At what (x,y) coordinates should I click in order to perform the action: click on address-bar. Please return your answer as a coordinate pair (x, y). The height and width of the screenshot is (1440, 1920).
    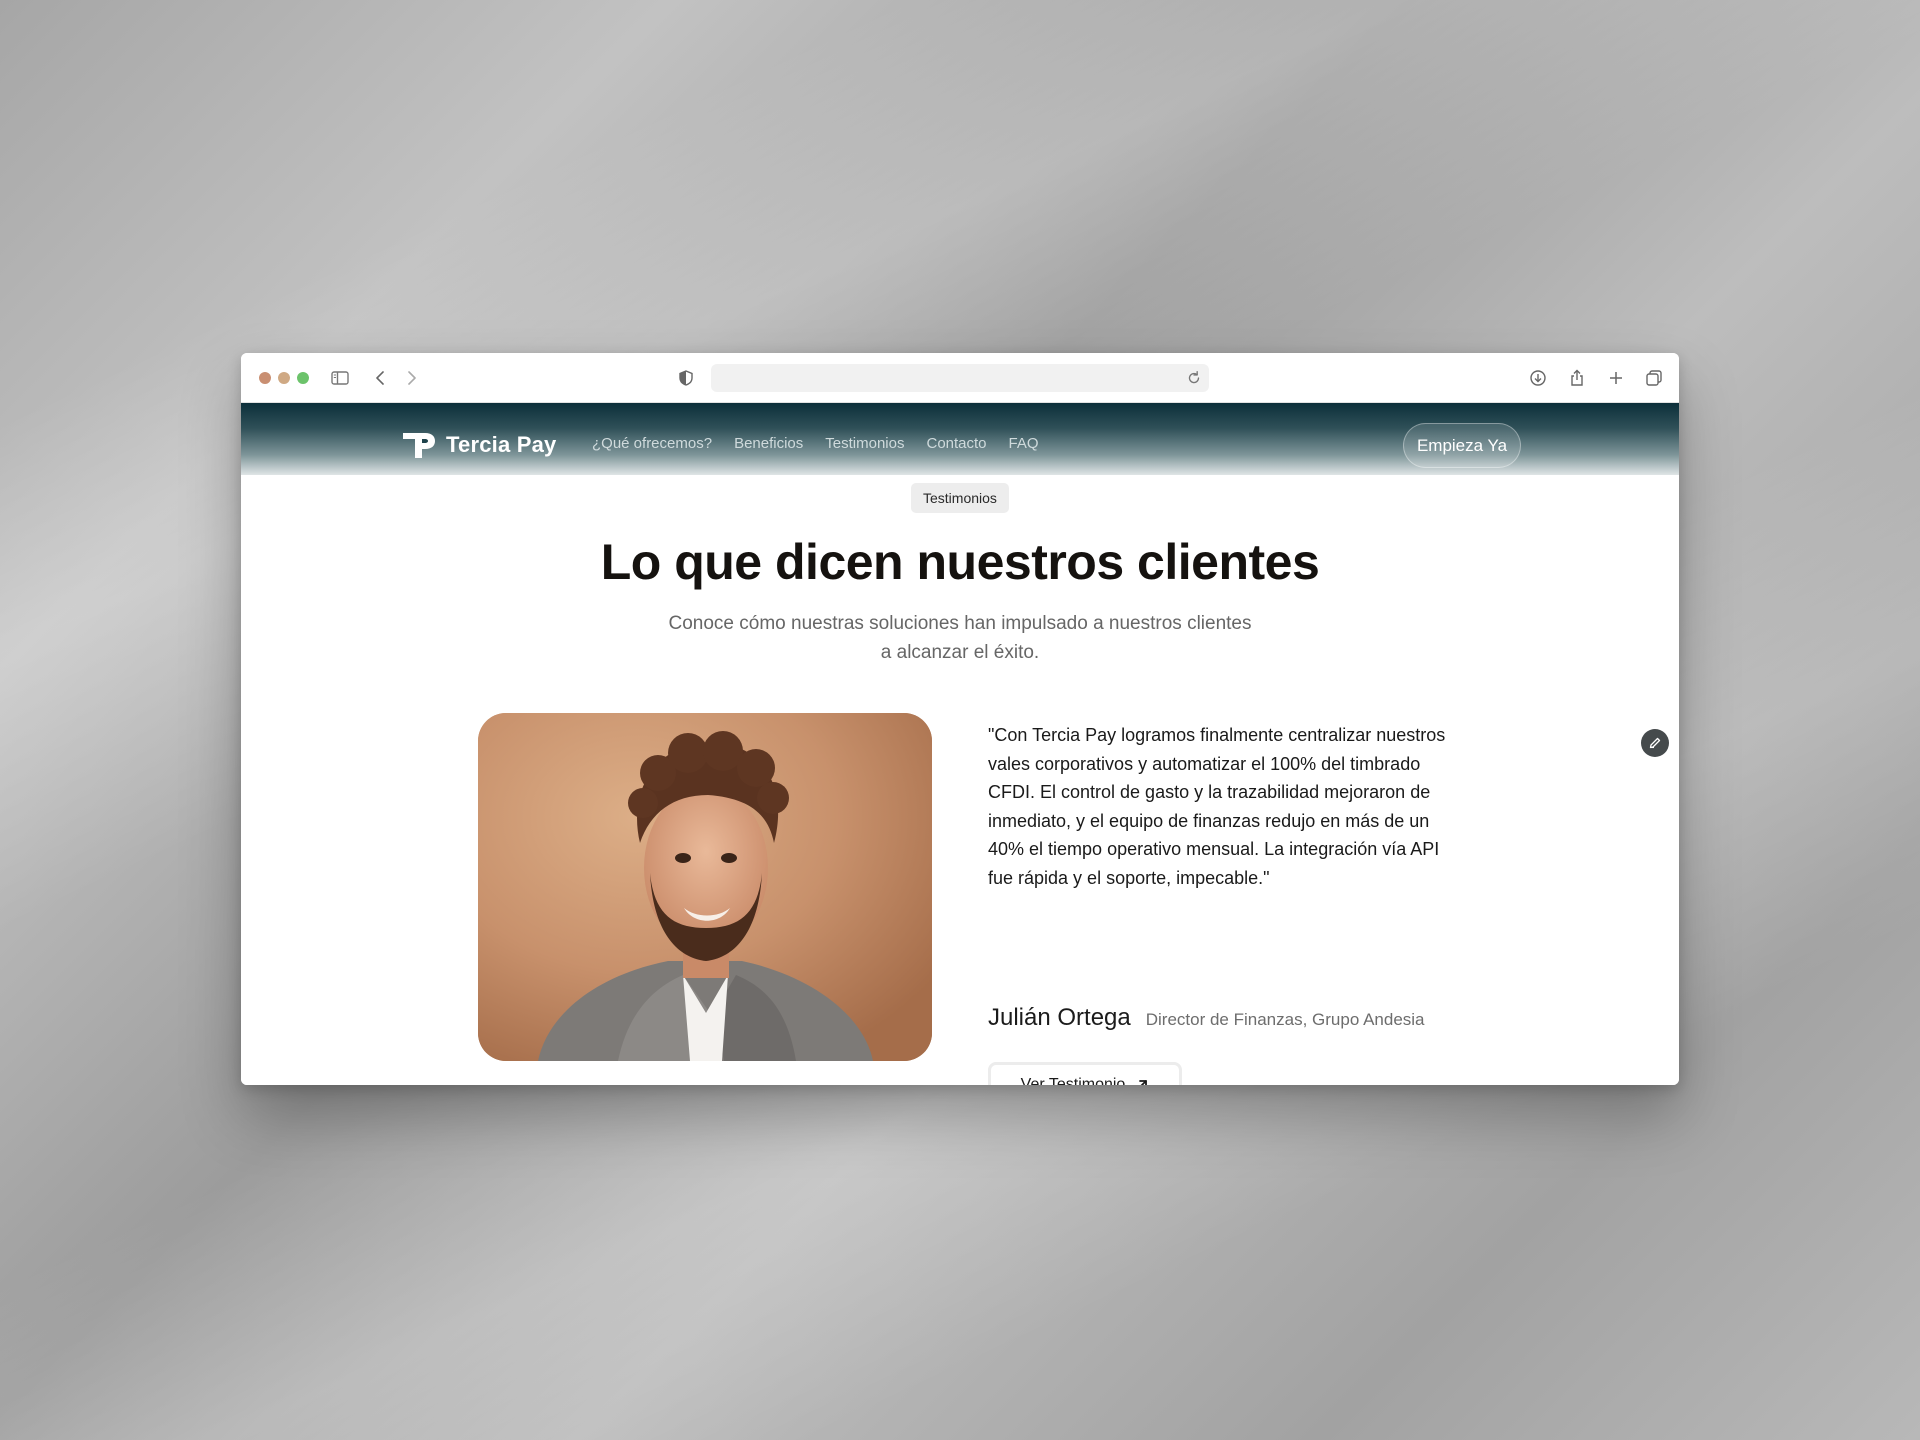
    Looking at the image, I should click on (960, 378).